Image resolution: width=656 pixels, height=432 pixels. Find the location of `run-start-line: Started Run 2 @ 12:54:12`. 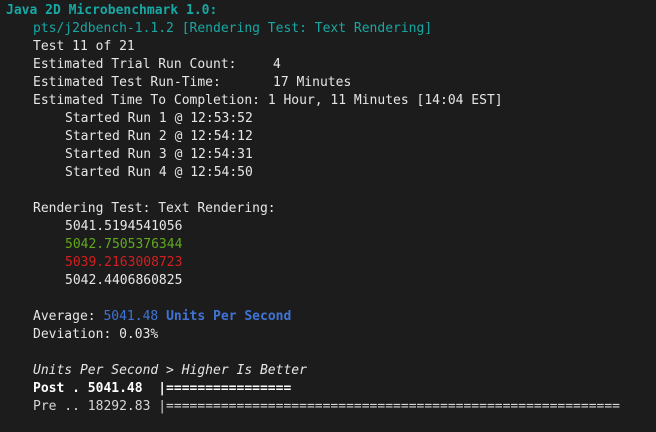

run-start-line: Started Run 2 @ 12:54:12 is located at coordinates (159, 136).